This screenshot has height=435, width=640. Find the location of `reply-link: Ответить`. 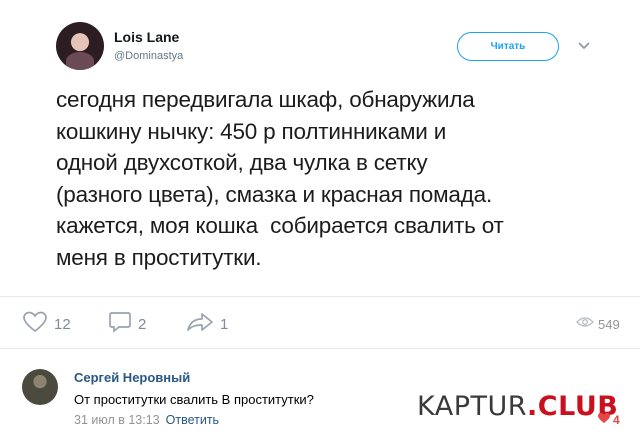

reply-link: Ответить is located at coordinates (192, 420).